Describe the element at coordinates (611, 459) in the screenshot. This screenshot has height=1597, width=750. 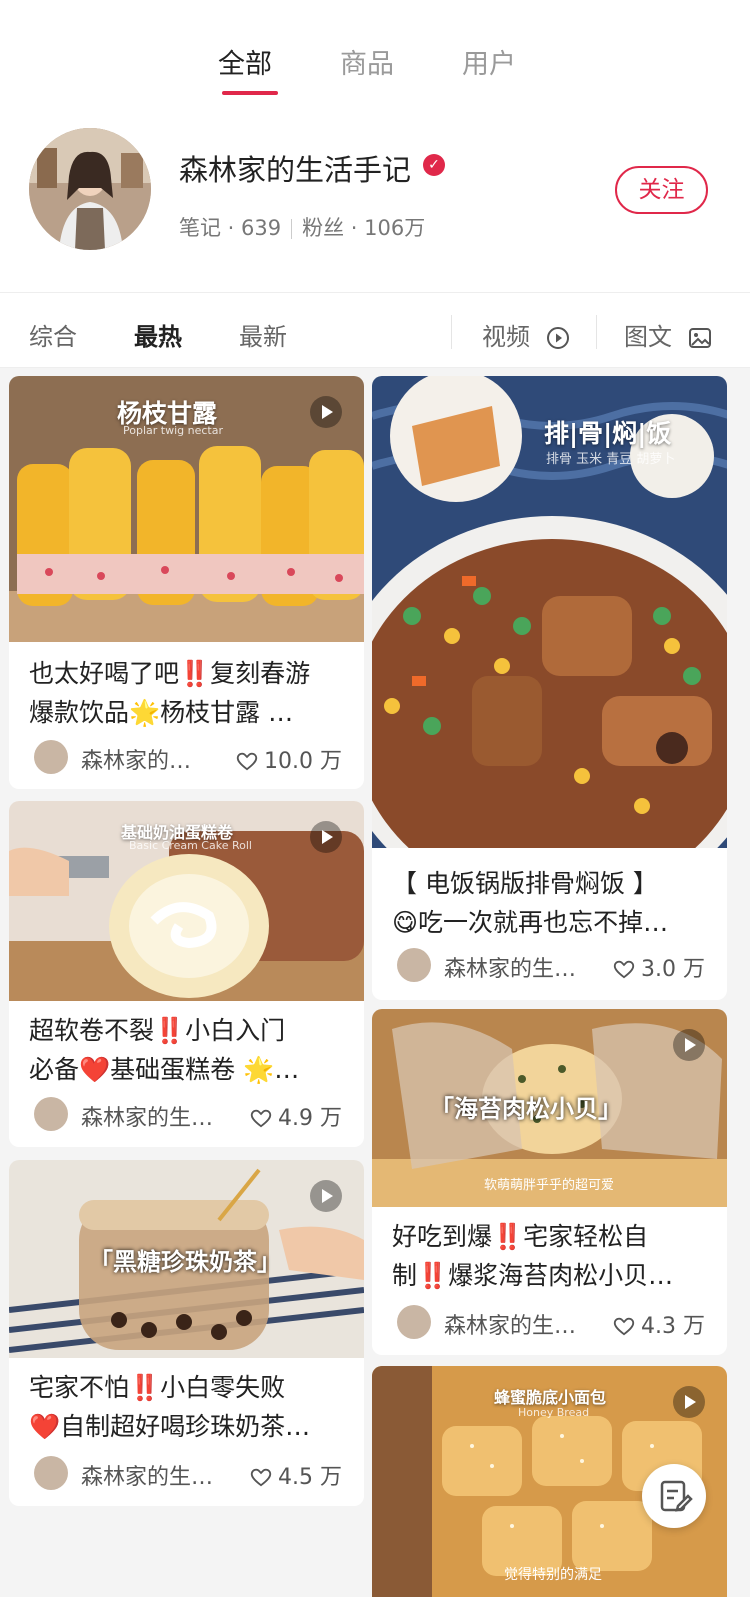
I see `cover-subtitle: 排骨 玉米 青豆 胡萝卜` at that location.